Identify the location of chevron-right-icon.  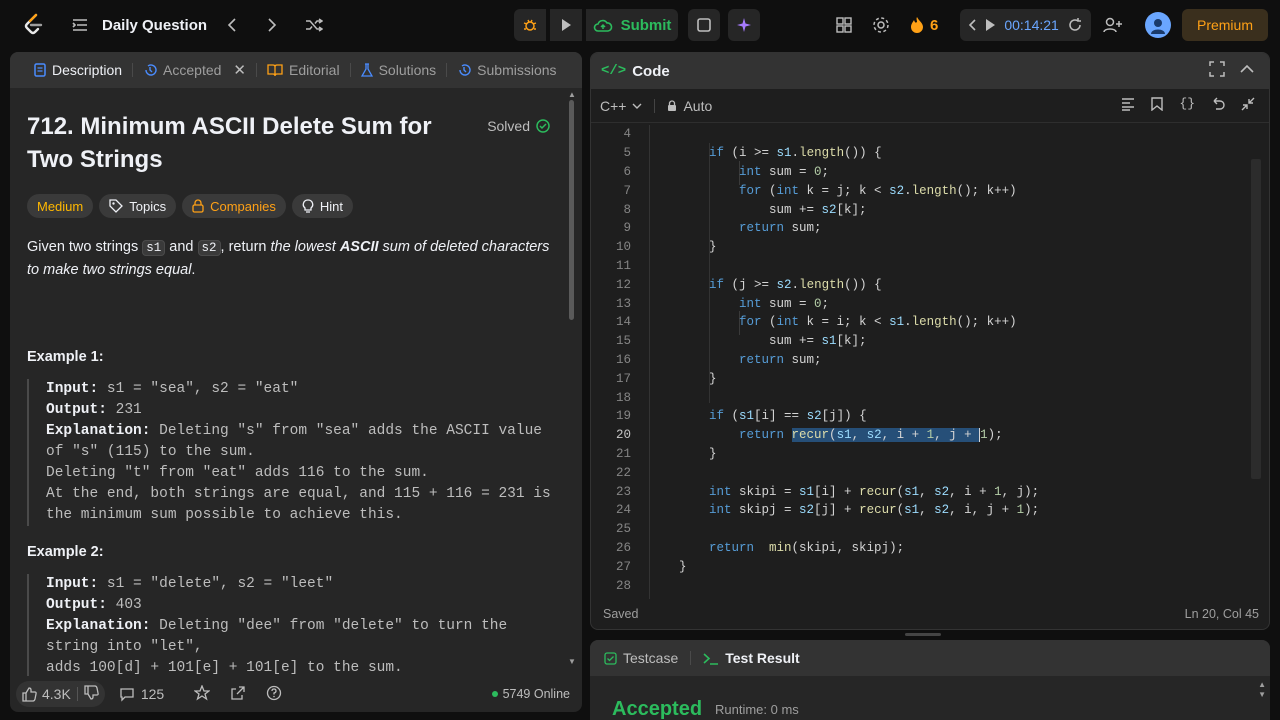
(272, 25).